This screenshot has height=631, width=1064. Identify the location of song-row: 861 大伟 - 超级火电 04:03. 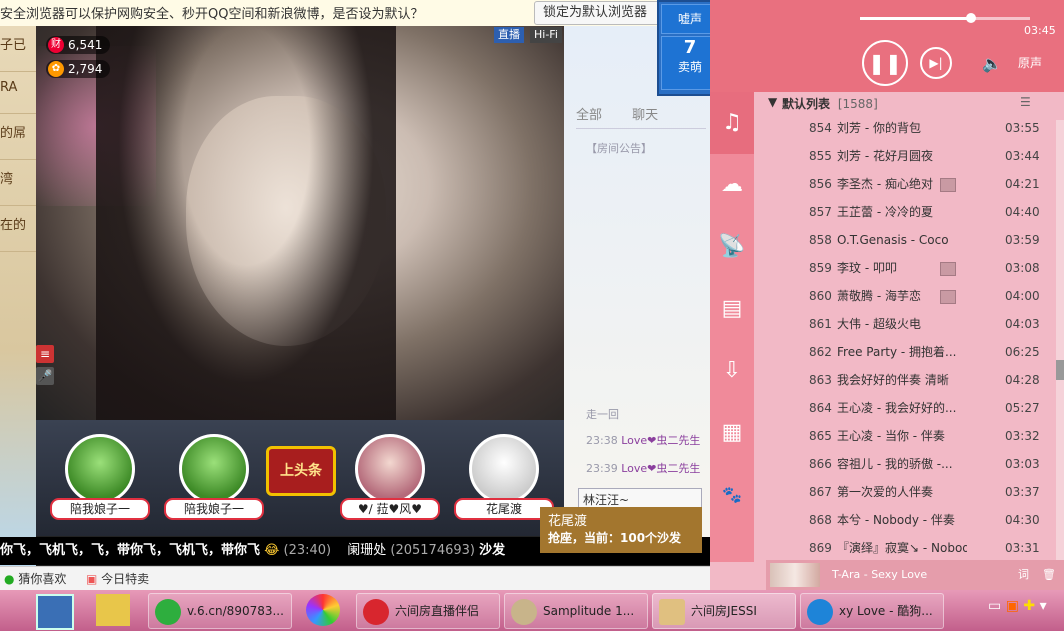
(905, 324).